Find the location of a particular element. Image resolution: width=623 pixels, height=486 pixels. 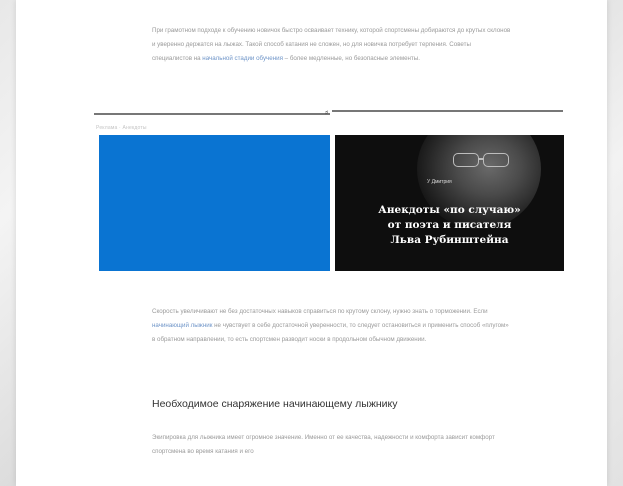

intro-link: начальной стадии обучения is located at coordinates (242, 58).